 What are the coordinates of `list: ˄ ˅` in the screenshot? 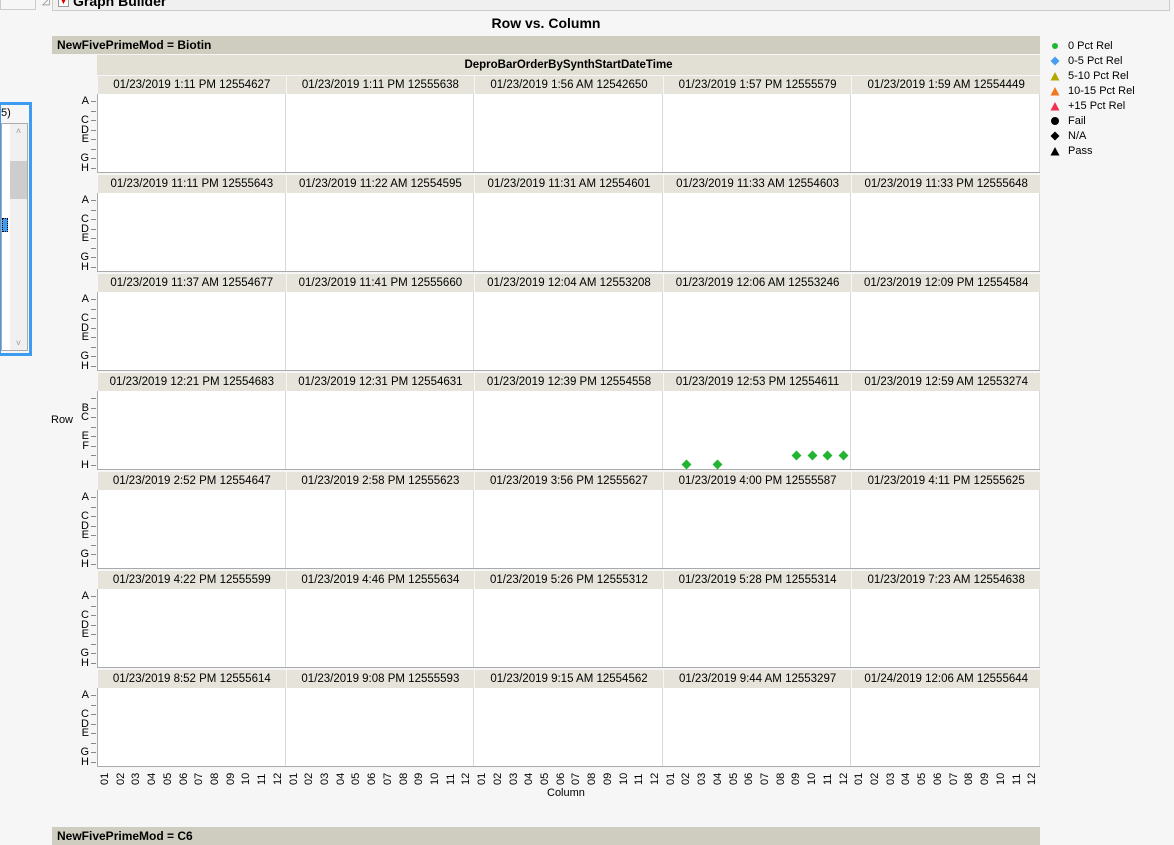 It's located at (14, 237).